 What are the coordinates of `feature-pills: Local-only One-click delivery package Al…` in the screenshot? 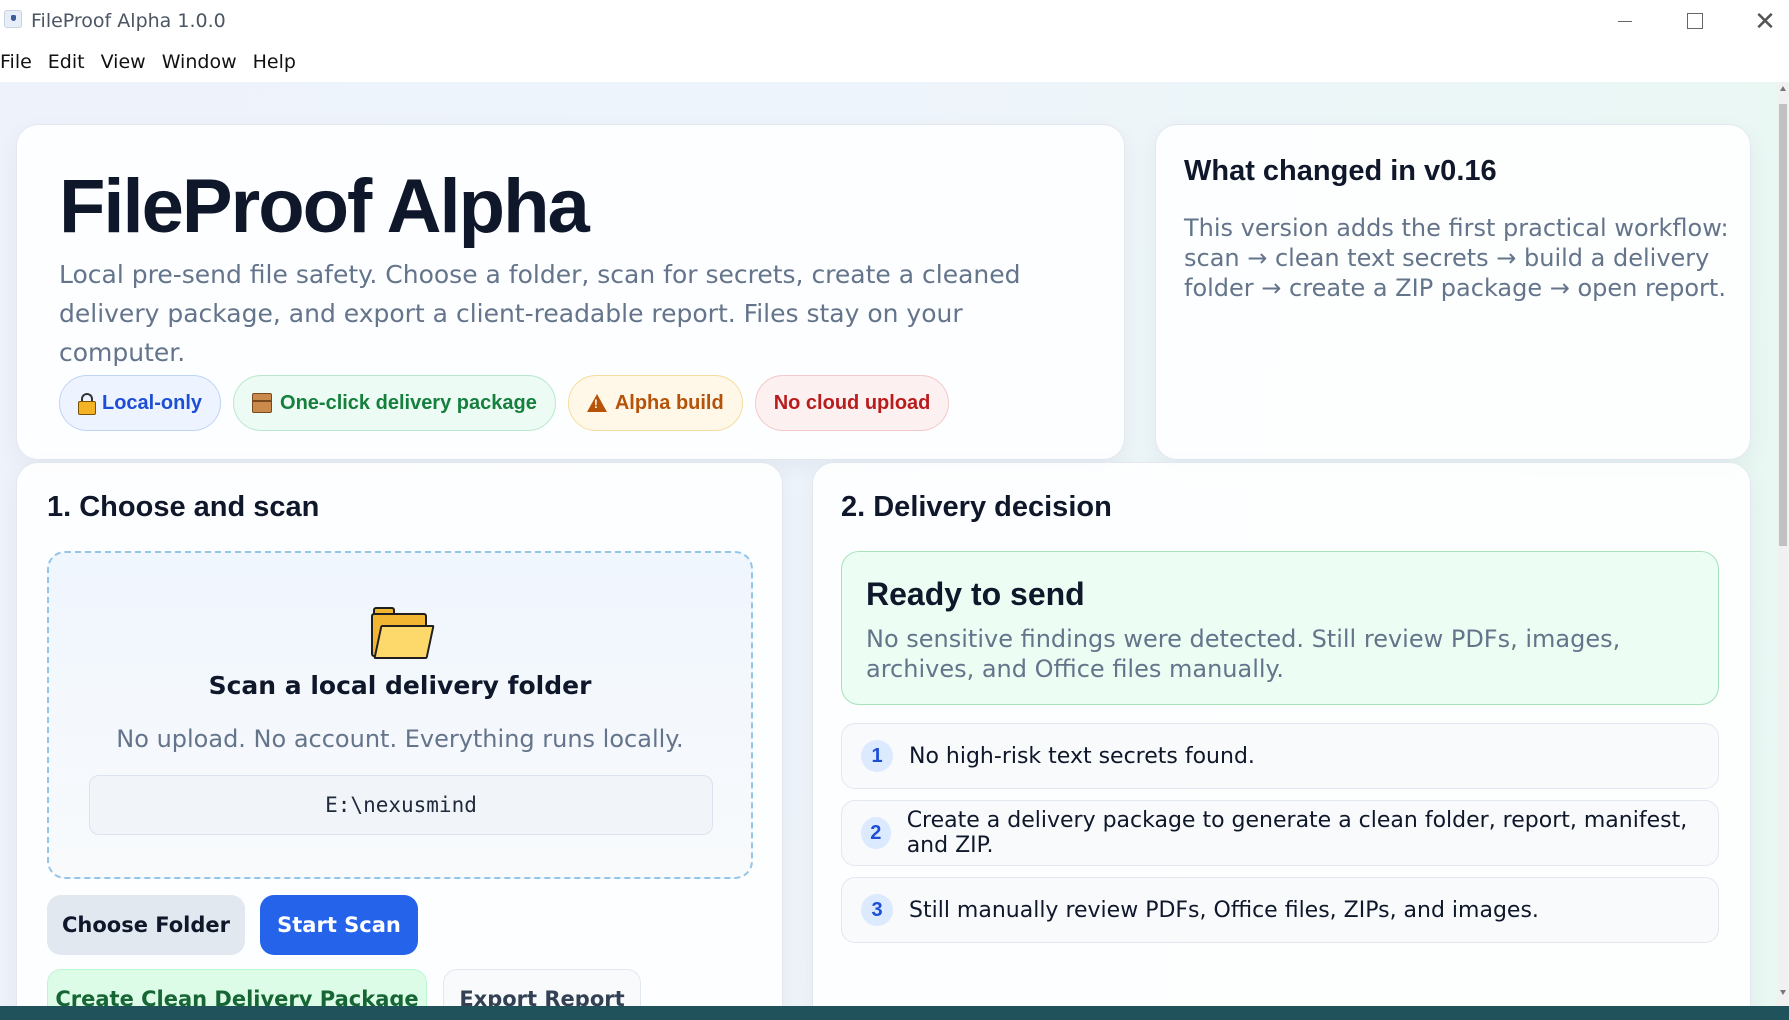 It's located at (504, 403).